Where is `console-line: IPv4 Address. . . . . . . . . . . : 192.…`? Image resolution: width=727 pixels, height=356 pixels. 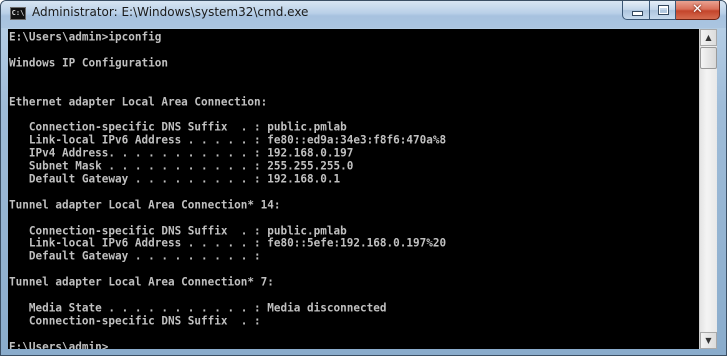
console-line: IPv4 Address. . . . . . . . . . . : 192.… is located at coordinates (181, 153).